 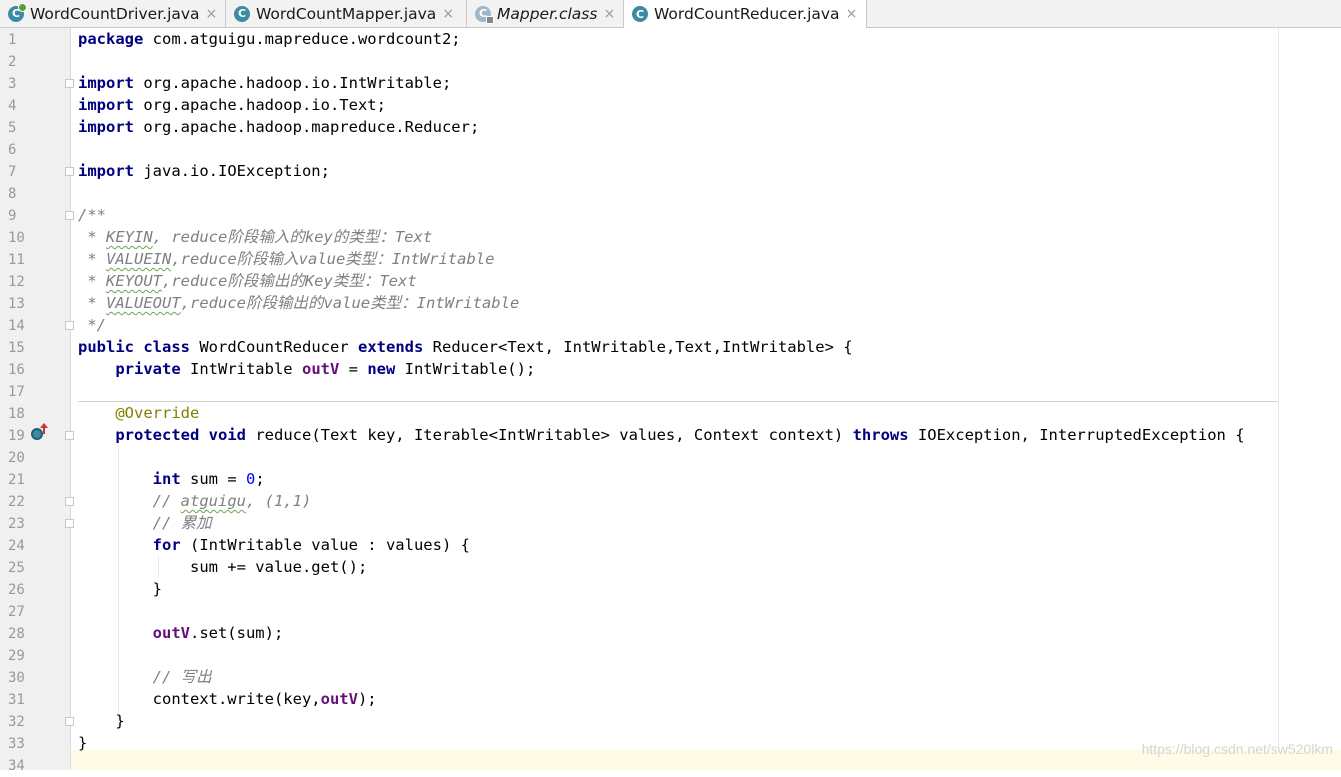 What do you see at coordinates (12, 106) in the screenshot?
I see `line-number: 4` at bounding box center [12, 106].